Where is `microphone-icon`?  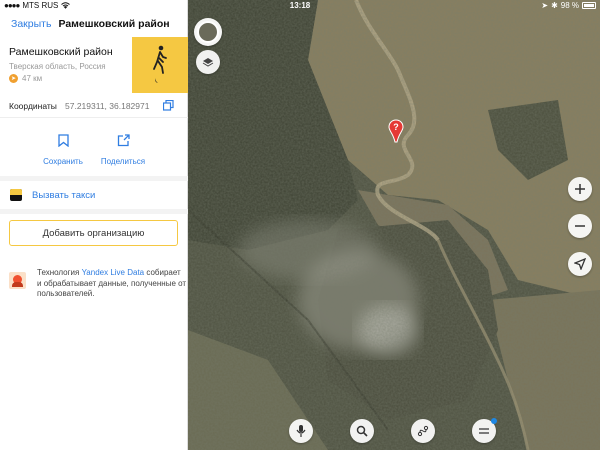 microphone-icon is located at coordinates (301, 431).